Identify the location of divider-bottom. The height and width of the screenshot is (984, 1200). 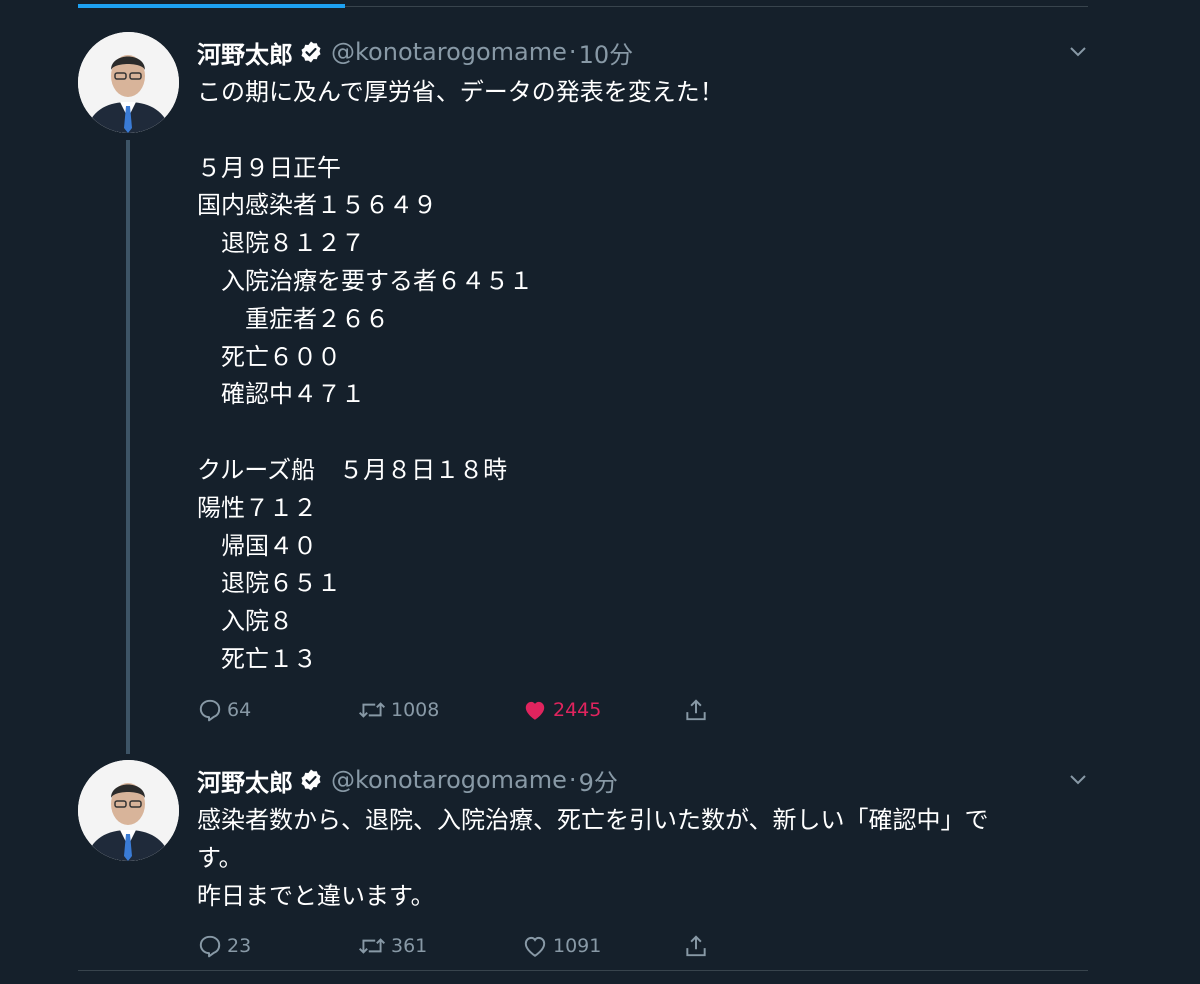
(583, 970).